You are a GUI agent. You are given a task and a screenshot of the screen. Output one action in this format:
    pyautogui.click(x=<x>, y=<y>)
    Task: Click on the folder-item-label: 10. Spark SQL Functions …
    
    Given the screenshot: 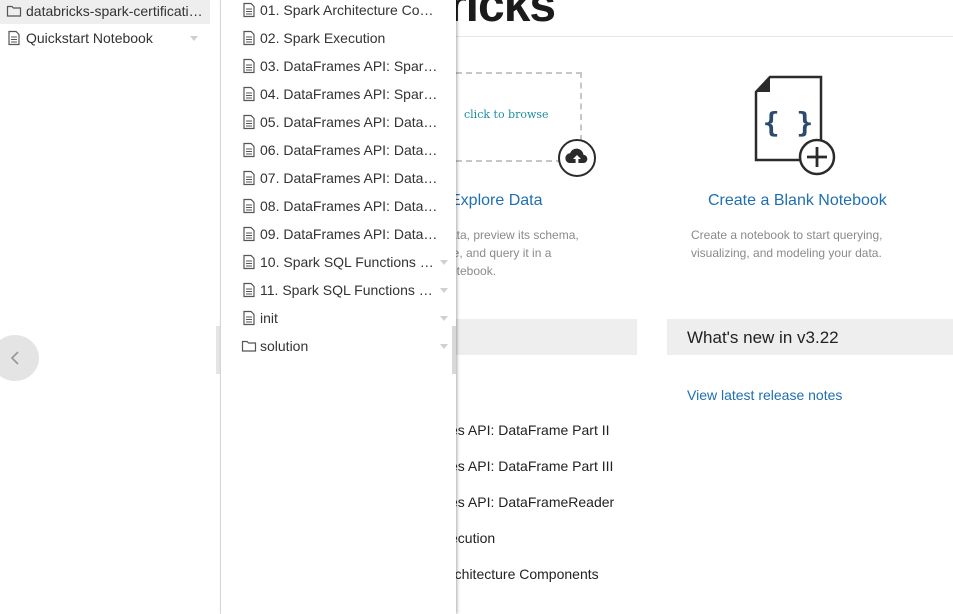 What is the action you would take?
    pyautogui.click(x=347, y=262)
    